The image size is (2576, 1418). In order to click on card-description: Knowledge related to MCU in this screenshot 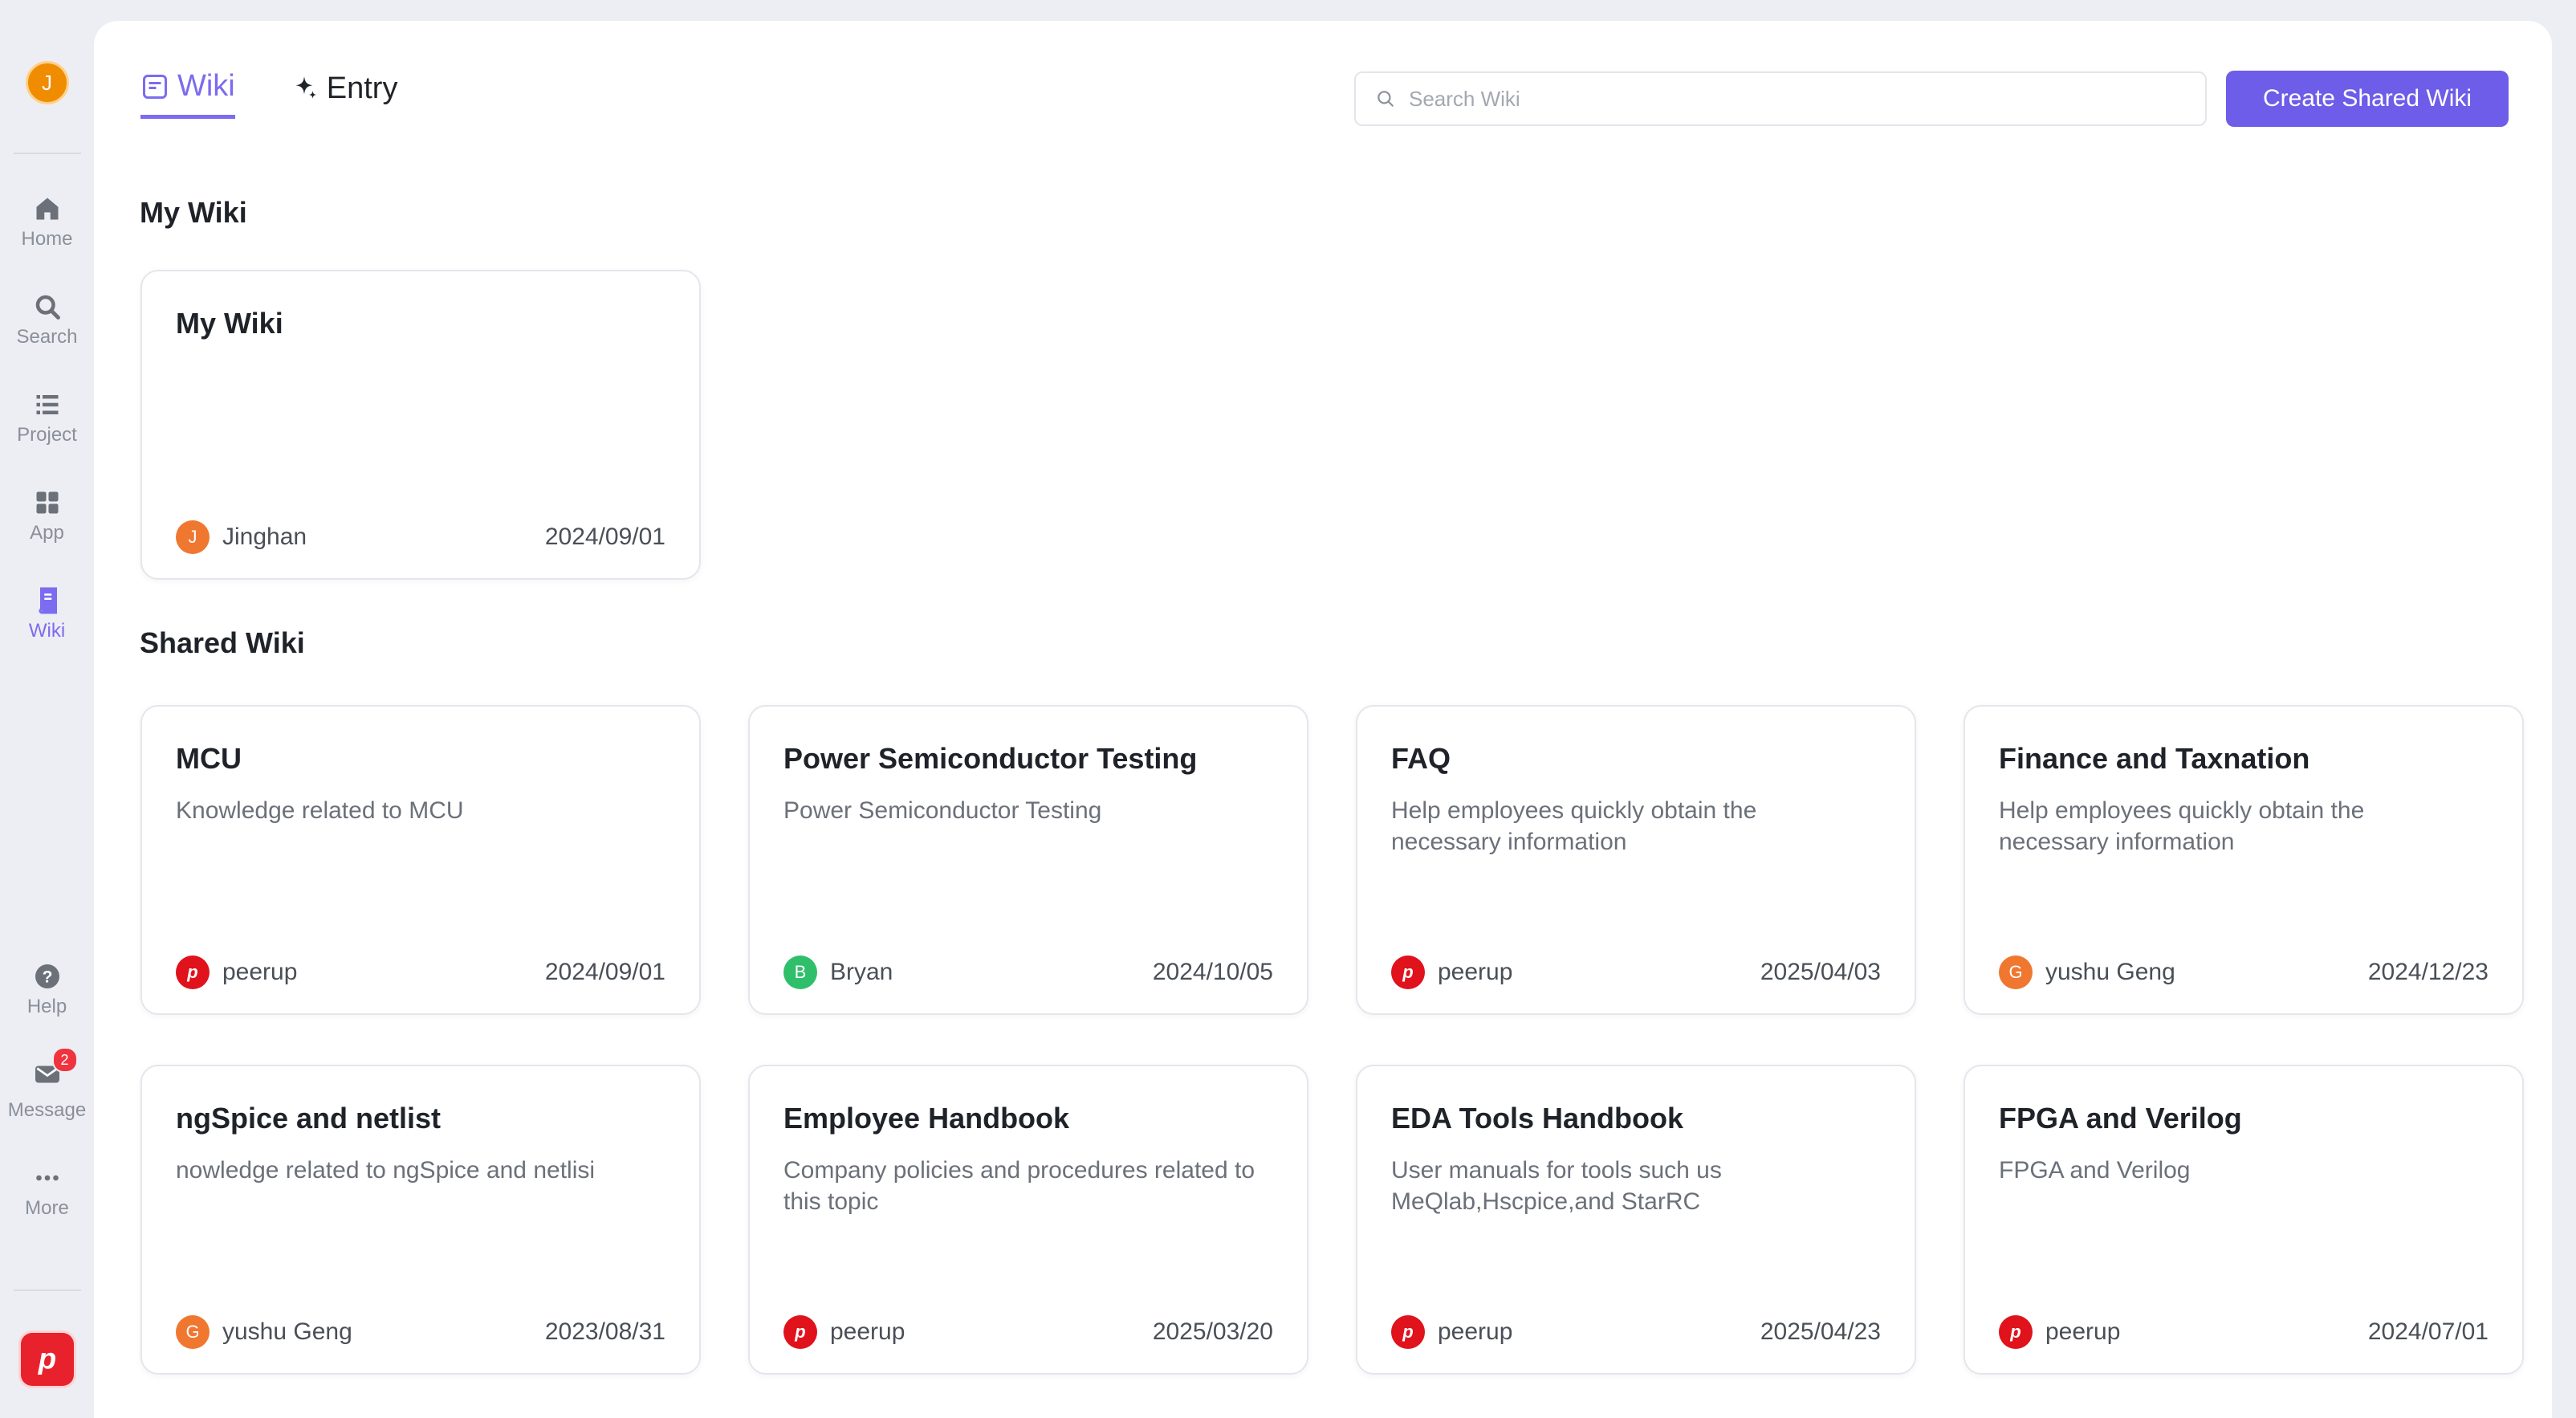, I will do `click(320, 811)`.